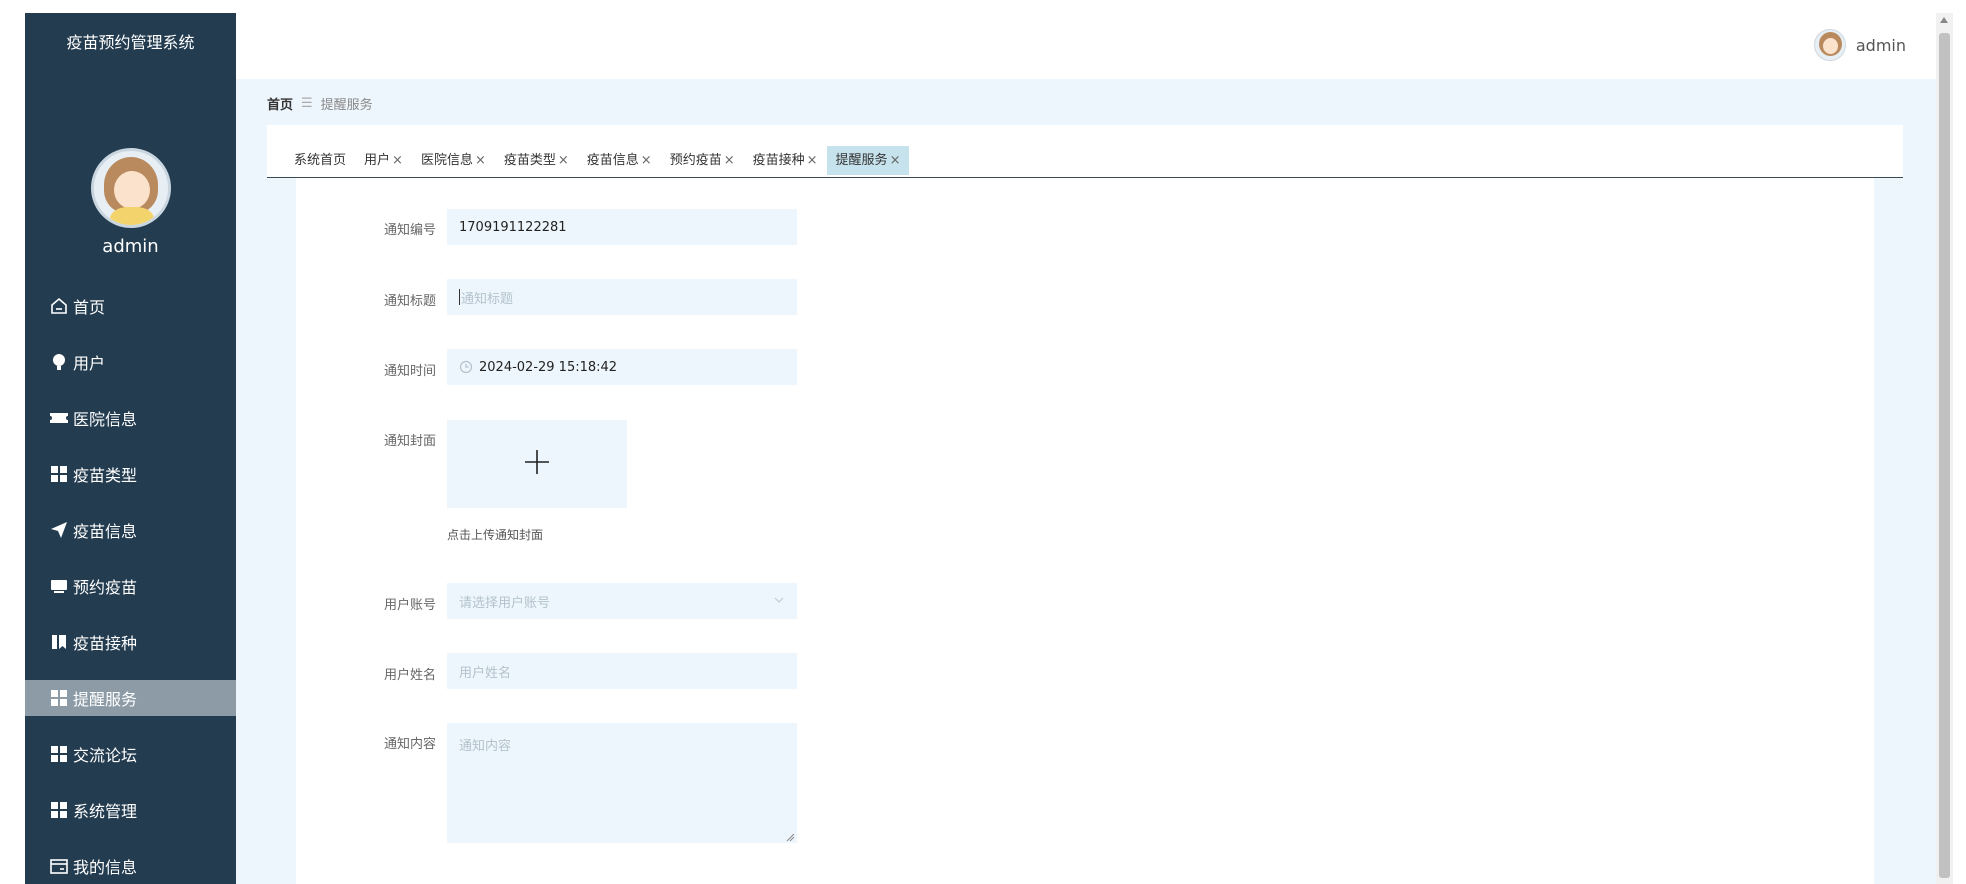  I want to click on tab-users: 用户 ×, so click(383, 160).